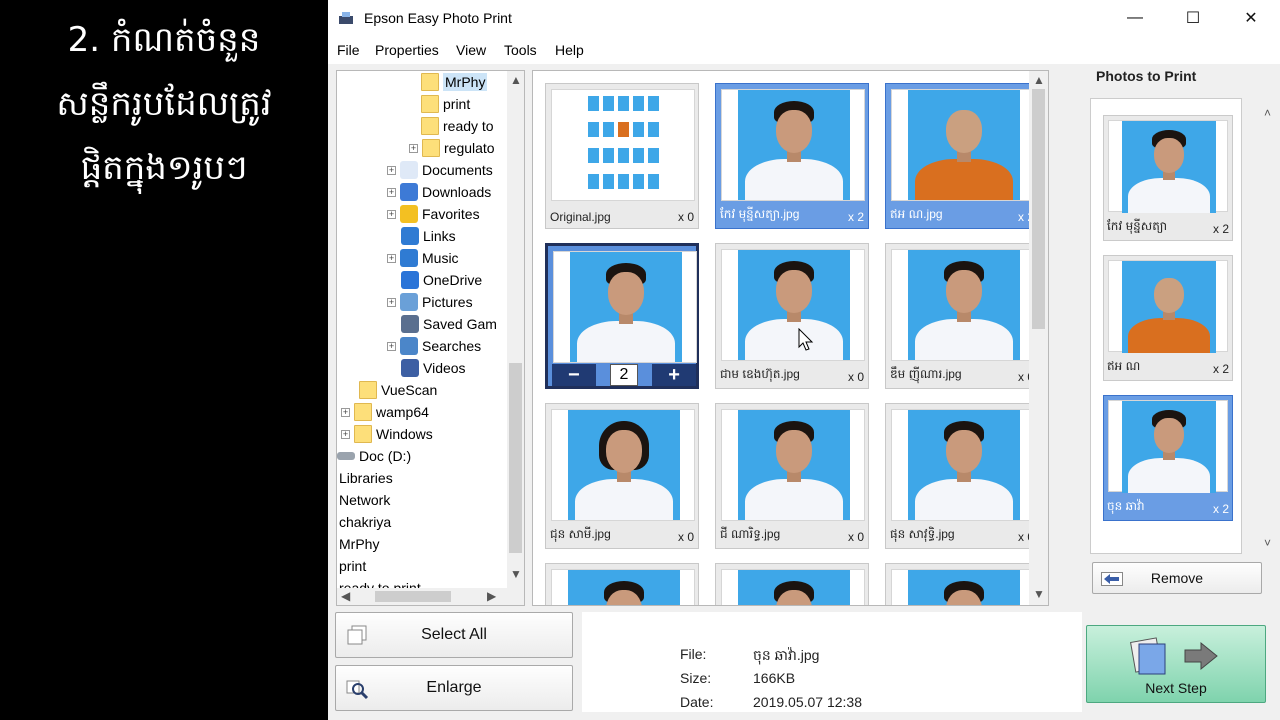 The height and width of the screenshot is (720, 1280). What do you see at coordinates (1267, 543) in the screenshot?
I see `ptp-scroll-down-icon: ˅` at bounding box center [1267, 543].